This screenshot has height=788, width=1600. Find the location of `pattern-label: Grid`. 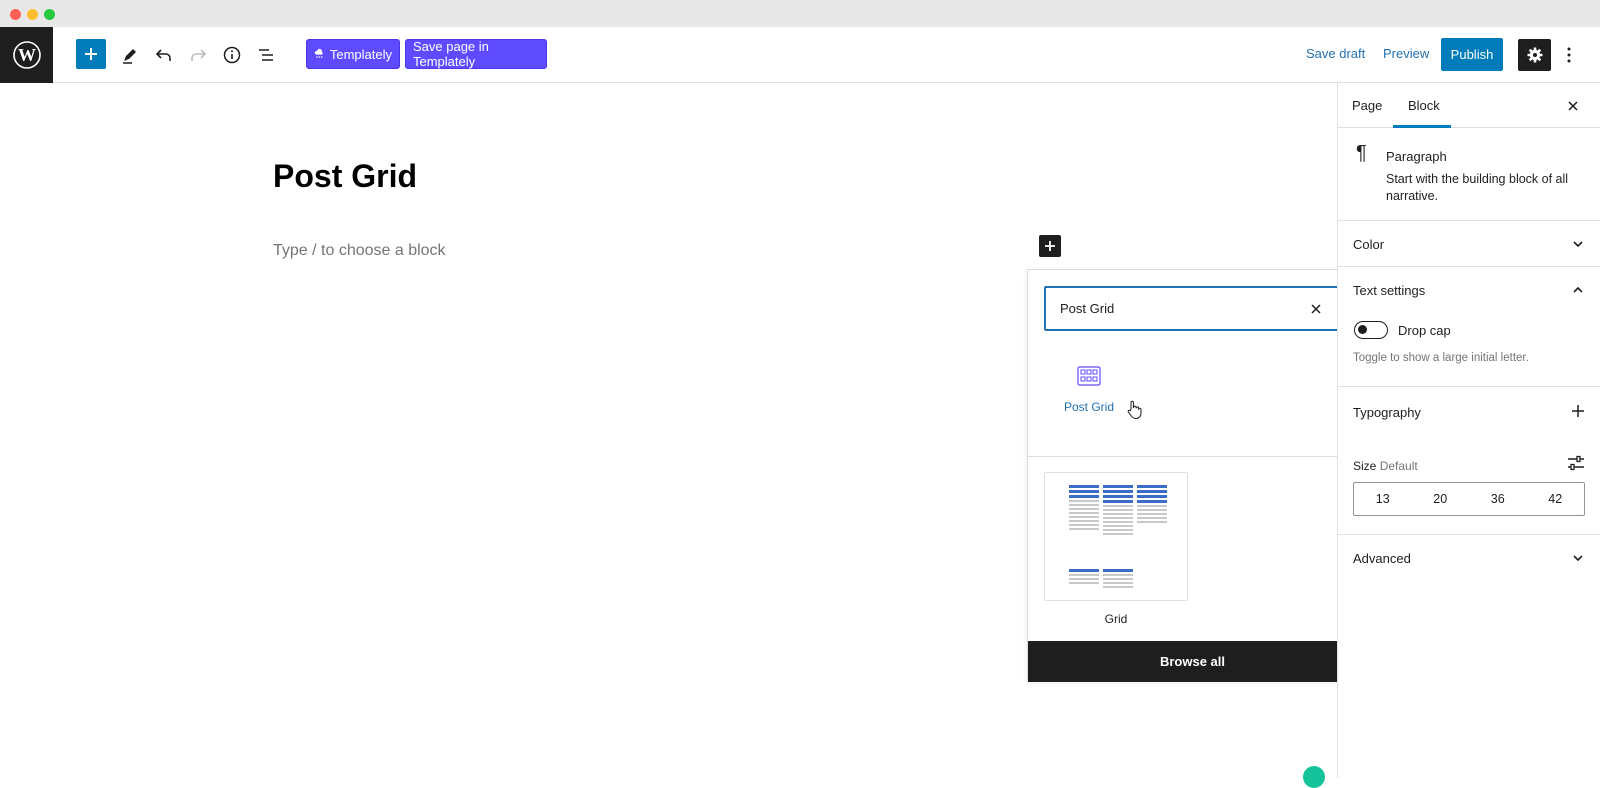

pattern-label: Grid is located at coordinates (1116, 619).